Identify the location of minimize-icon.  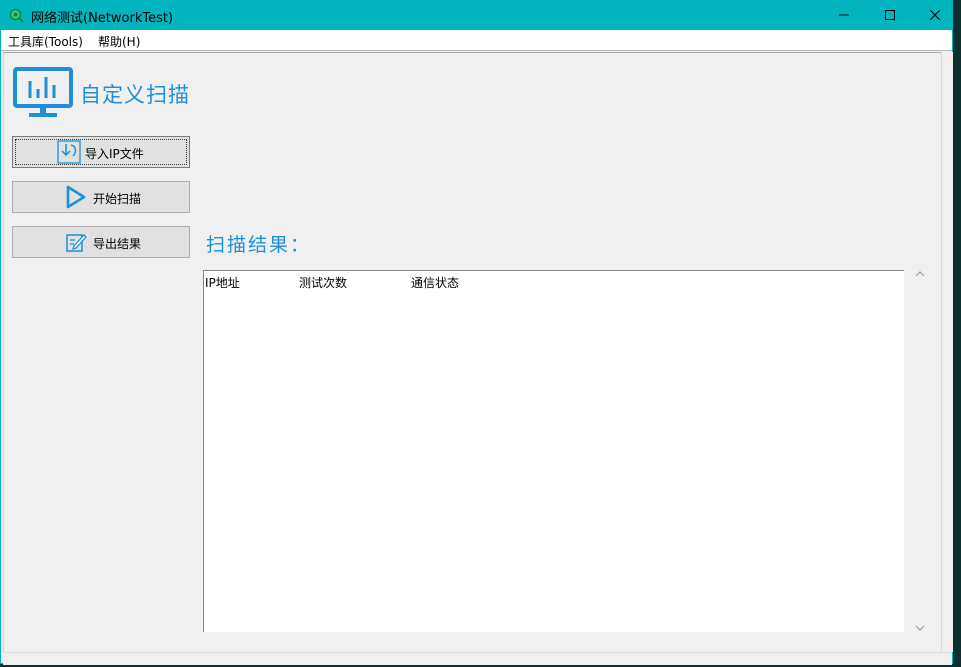
(844, 15).